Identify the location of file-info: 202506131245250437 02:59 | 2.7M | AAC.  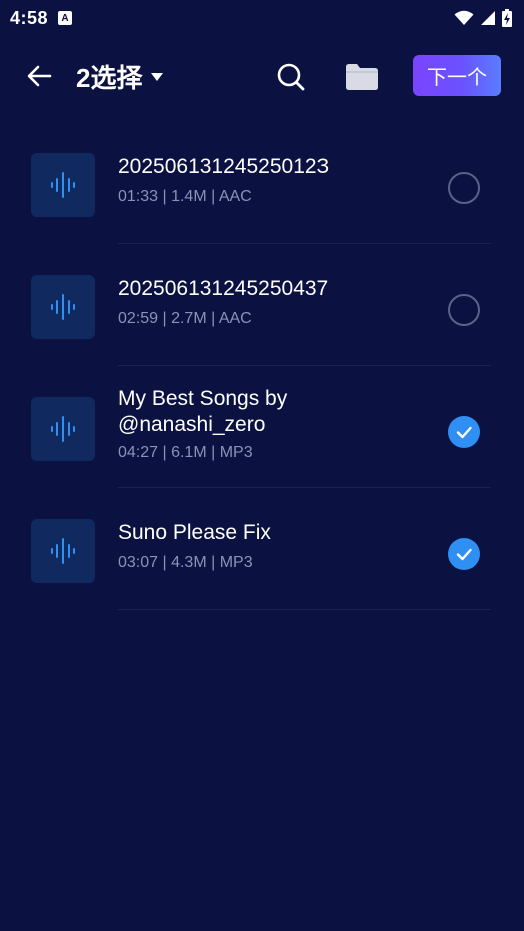
(273, 302).